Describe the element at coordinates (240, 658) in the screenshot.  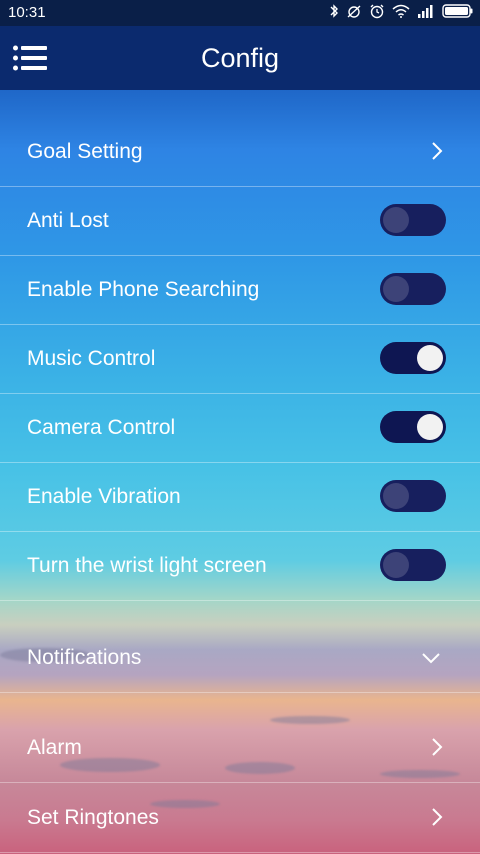
I see `notifications-row: Notifications` at that location.